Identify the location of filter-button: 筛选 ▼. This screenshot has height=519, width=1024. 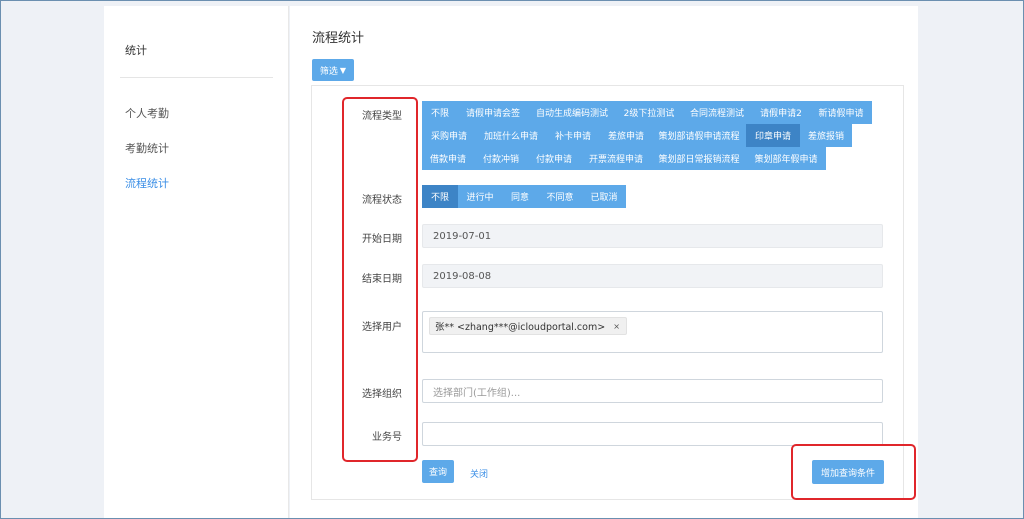
(333, 70).